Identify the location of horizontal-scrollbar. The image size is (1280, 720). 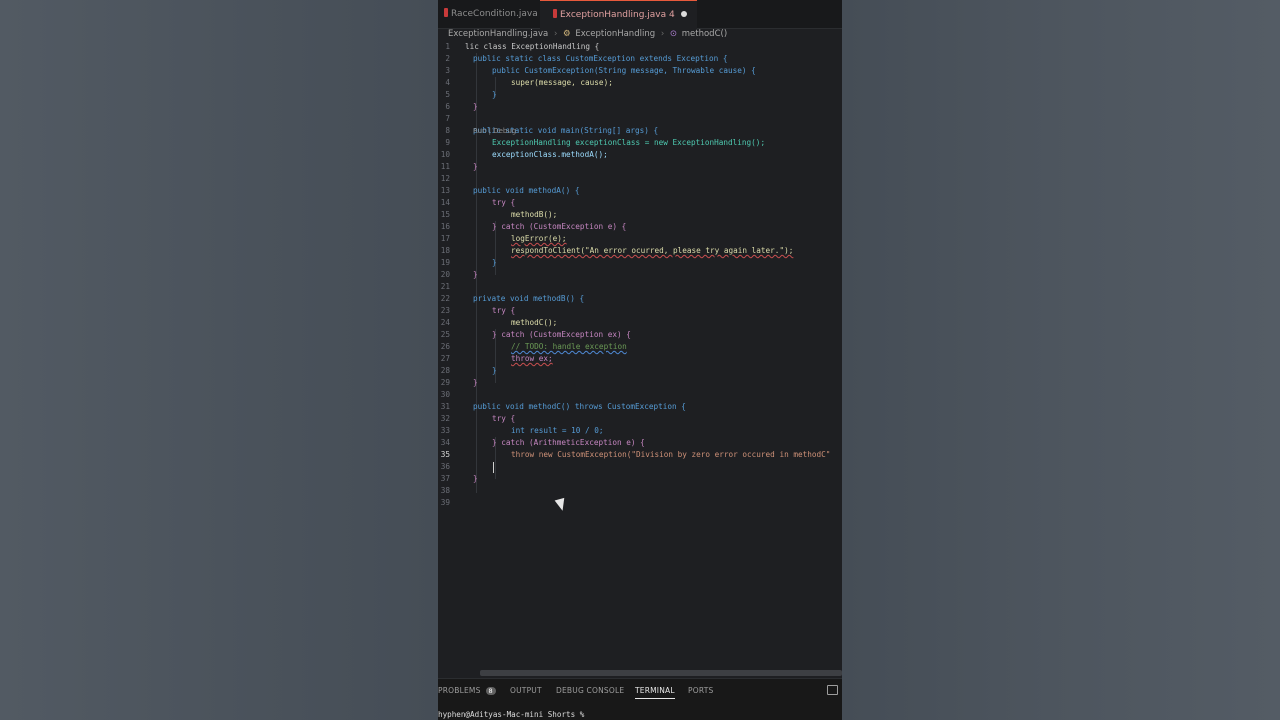
(661, 673).